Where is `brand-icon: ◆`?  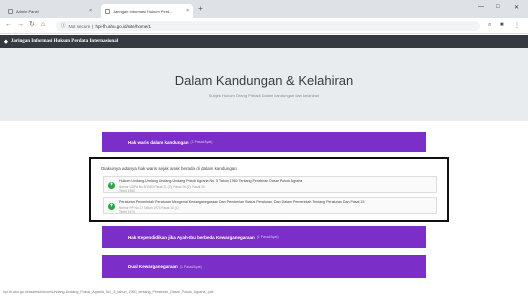
brand-icon: ◆ is located at coordinates (6, 42).